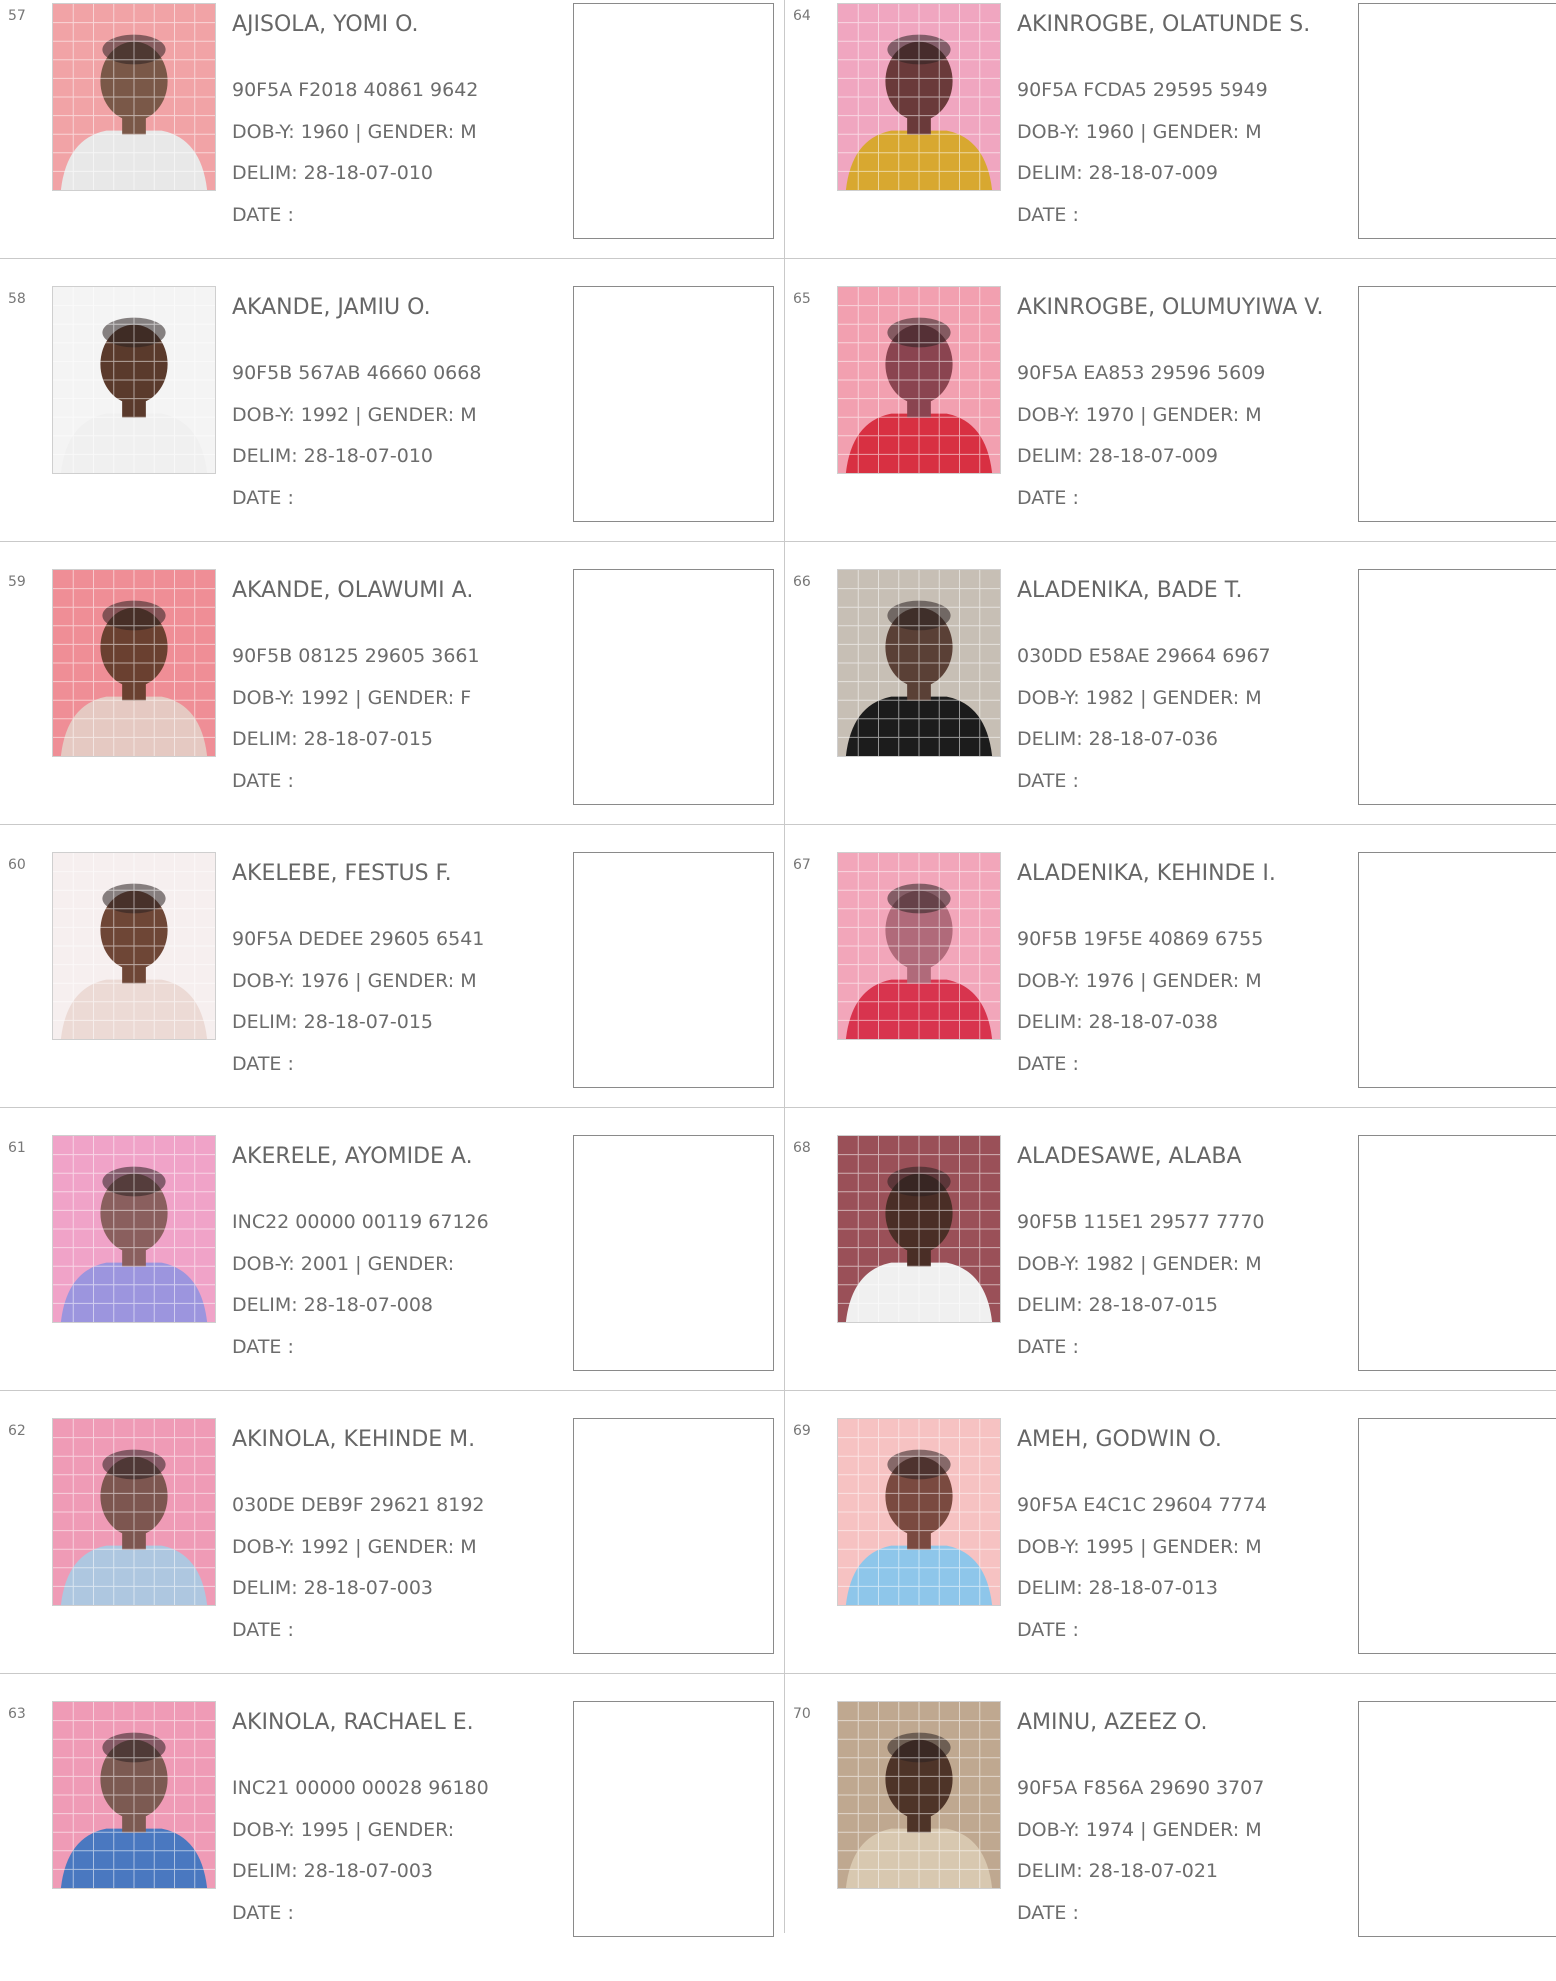  What do you see at coordinates (1141, 1788) in the screenshot?
I see `voter-vin: 90F5A F856A 29690 3707` at bounding box center [1141, 1788].